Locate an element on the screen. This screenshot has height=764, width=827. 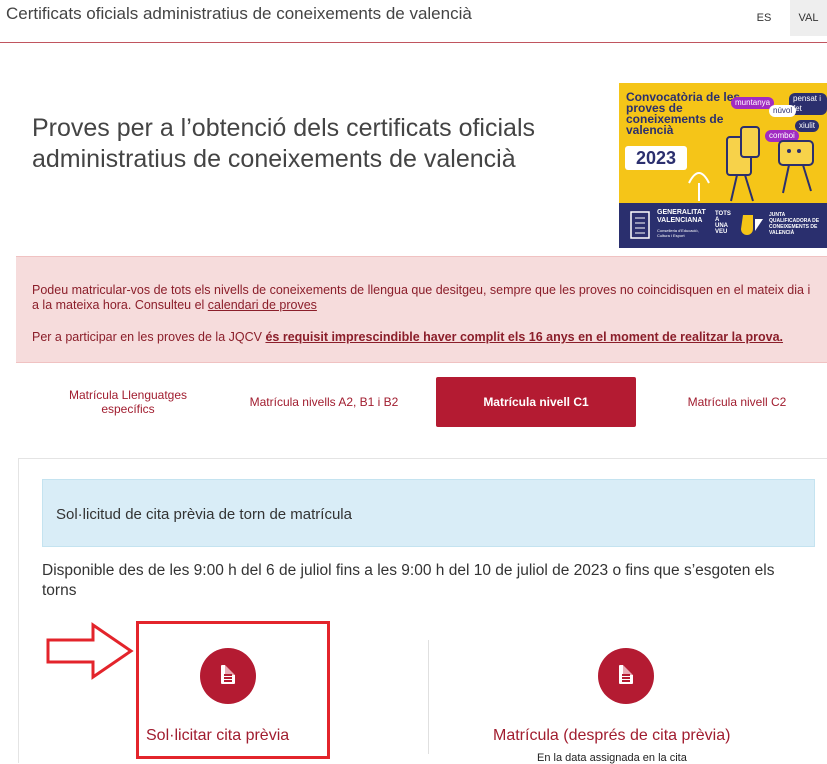
enrollment-icon-button is located at coordinates (626, 676).